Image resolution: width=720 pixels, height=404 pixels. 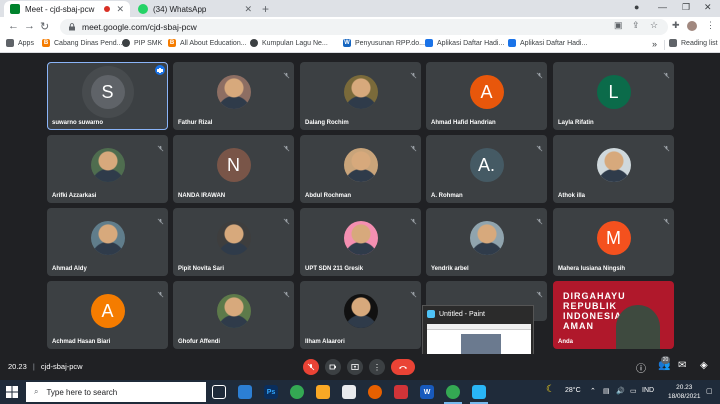 I want to click on volume-icon: 🔊, so click(x=620, y=391).